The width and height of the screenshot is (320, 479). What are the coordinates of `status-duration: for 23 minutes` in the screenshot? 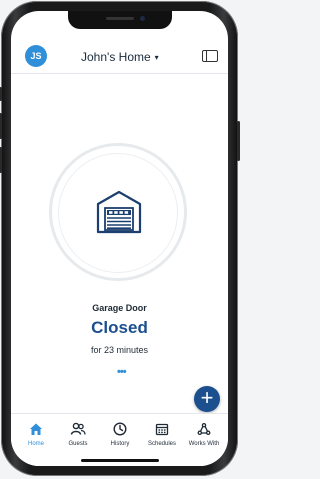 It's located at (119, 350).